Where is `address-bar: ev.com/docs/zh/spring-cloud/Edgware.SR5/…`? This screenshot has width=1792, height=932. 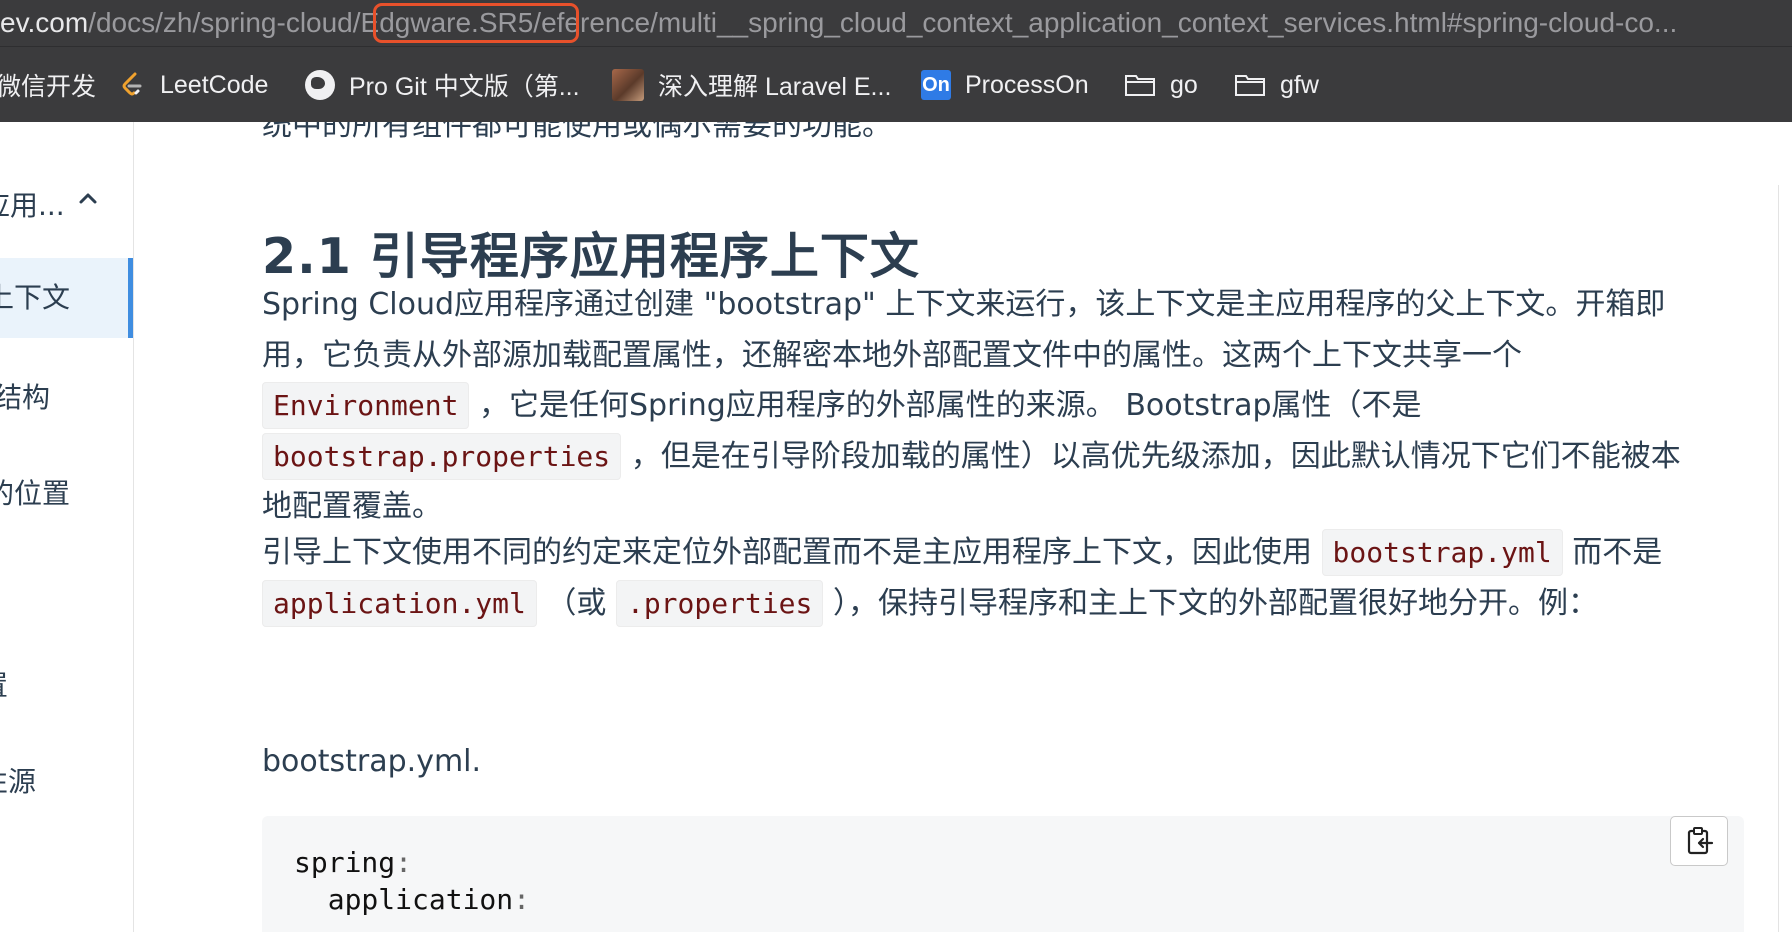
address-bar: ev.com/docs/zh/spring-cloud/Edgware.SR5/… is located at coordinates (896, 23).